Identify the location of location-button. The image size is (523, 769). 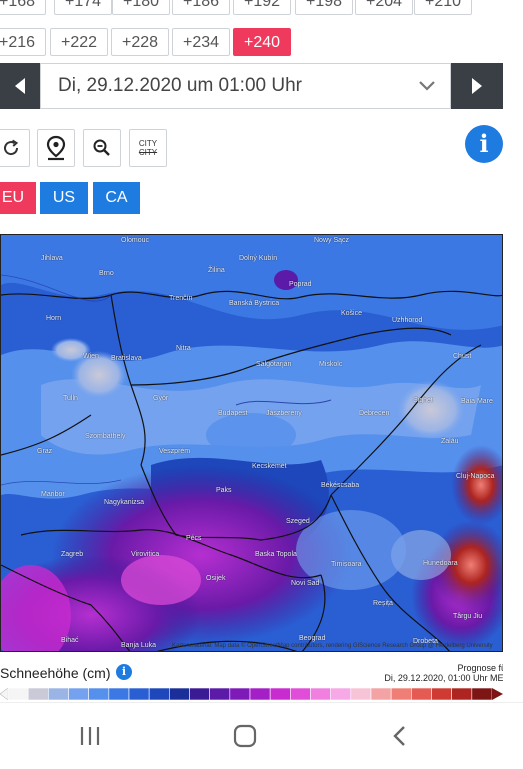
(56, 148).